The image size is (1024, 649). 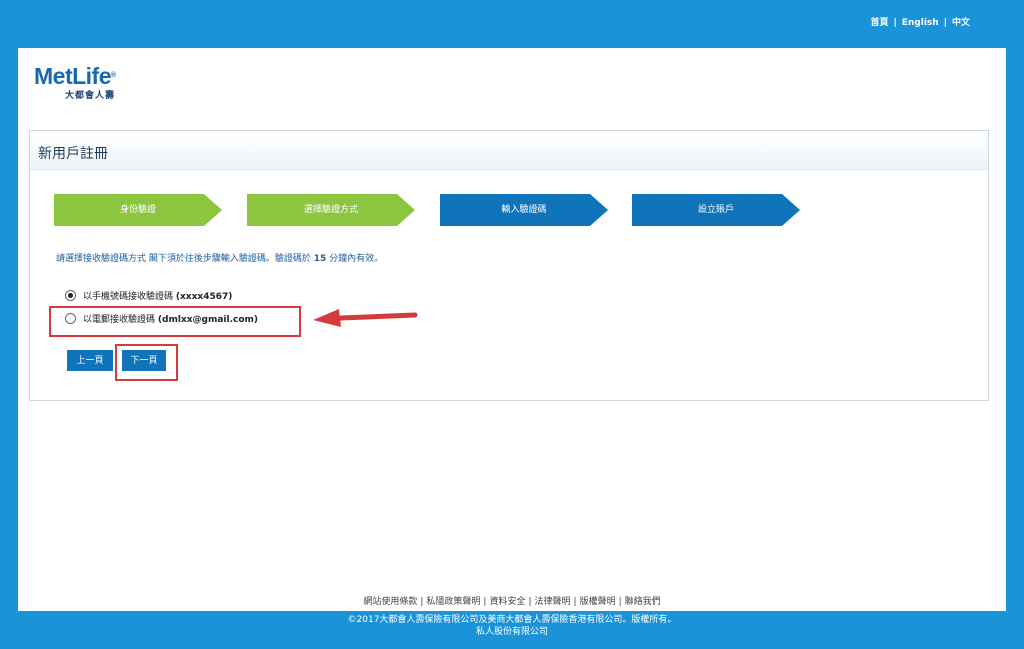 I want to click on option-email: 以電郵接收驗證碼 (dmlxx@gmail.com), so click(x=161, y=318).